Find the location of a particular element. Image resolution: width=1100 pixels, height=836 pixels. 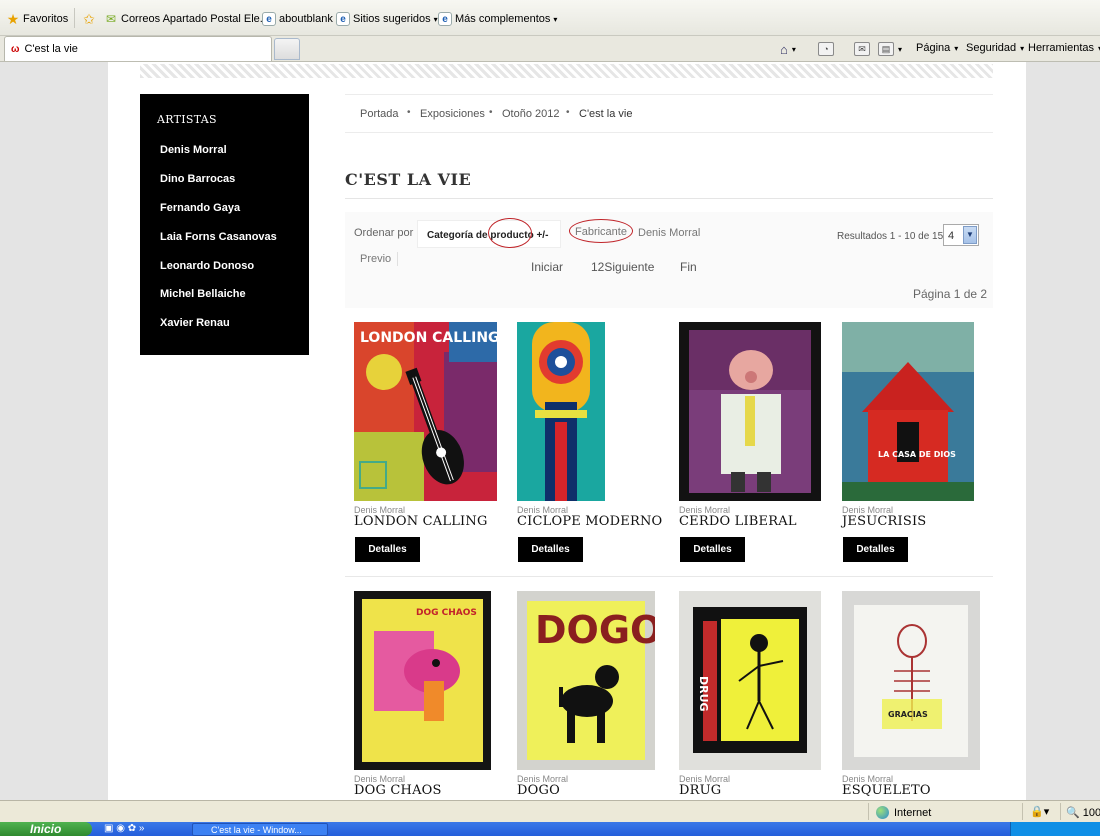

favorite-link-label: Sitios sugeridos is located at coordinates (392, 19).